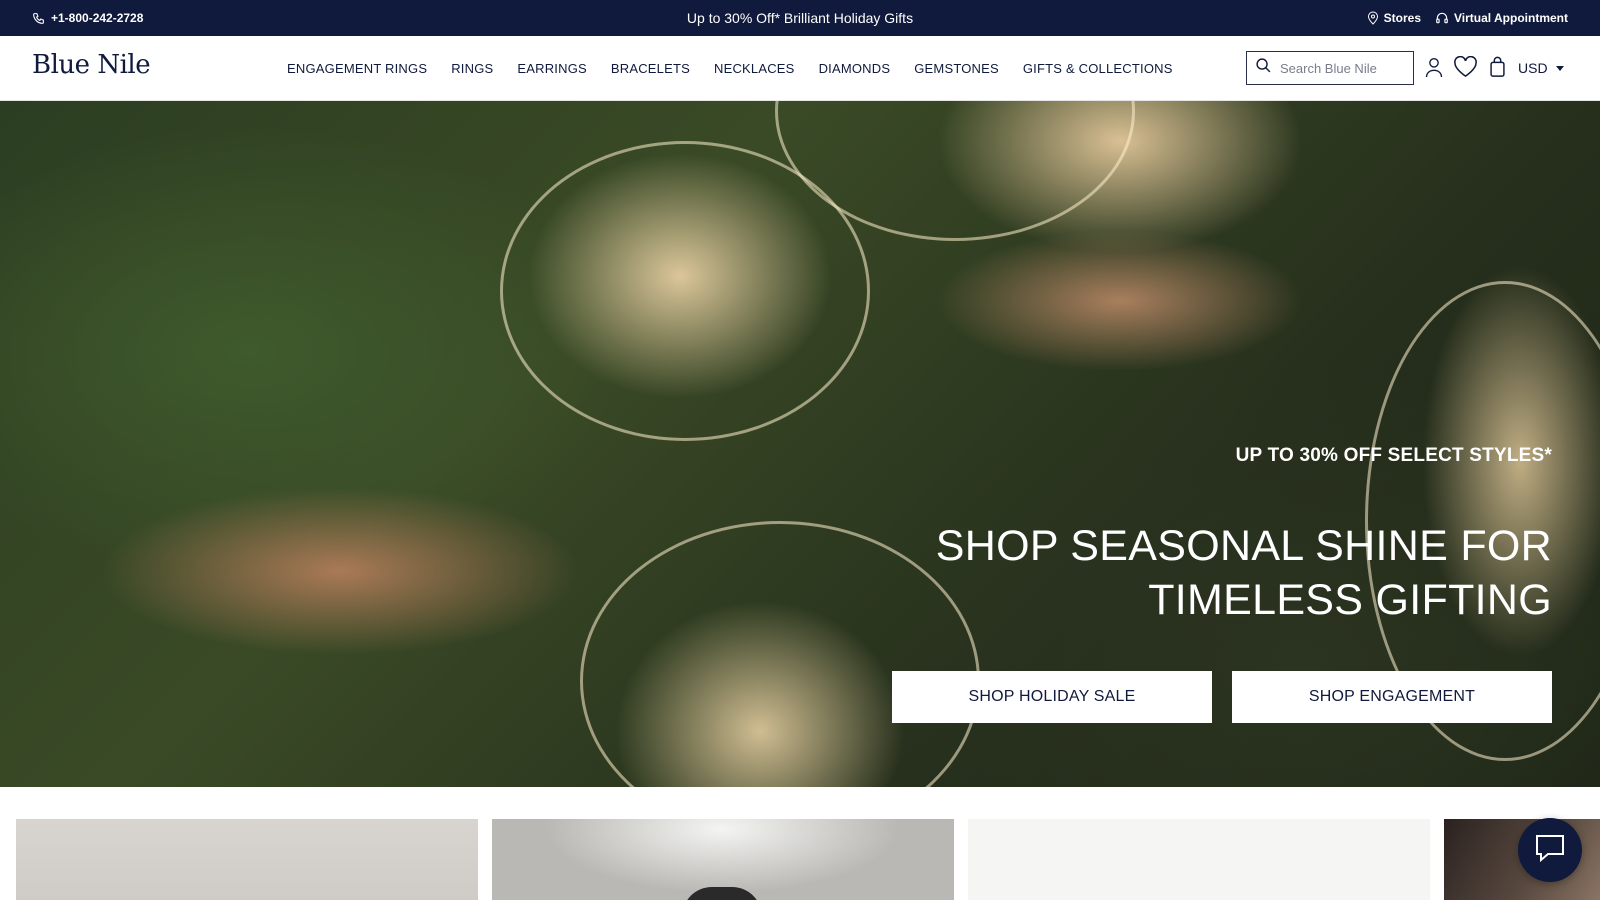 The width and height of the screenshot is (1600, 900). Describe the element at coordinates (1052, 697) in the screenshot. I see `shop-holiday-sale-button: SHOP HOLIDAY SALE` at that location.